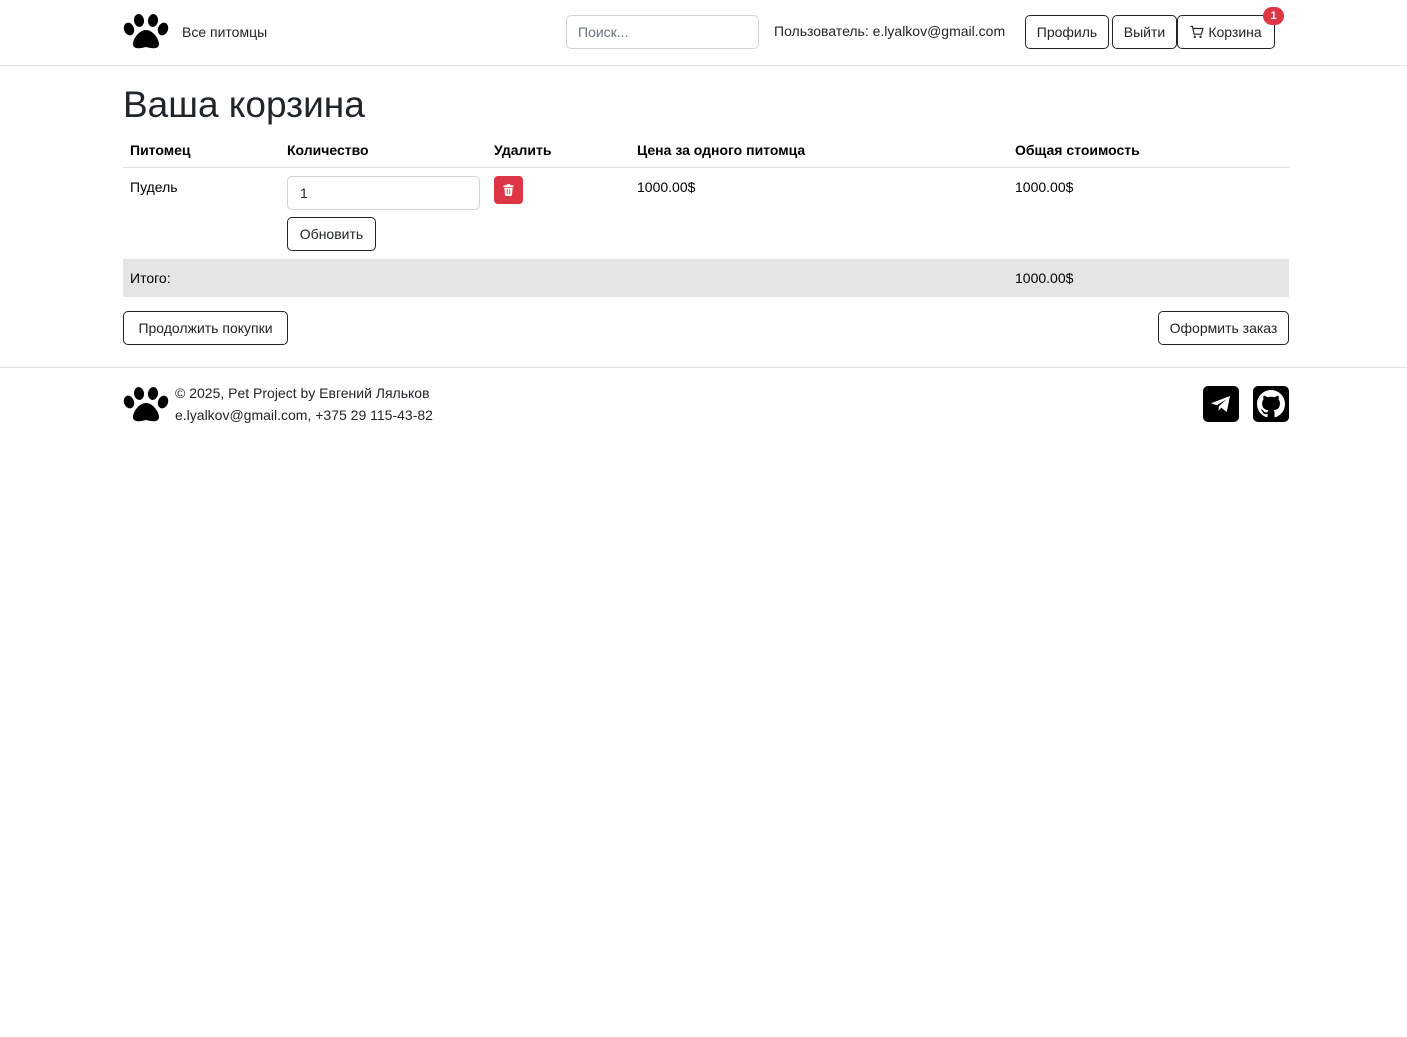  I want to click on cart-label: Корзина, so click(1235, 32).